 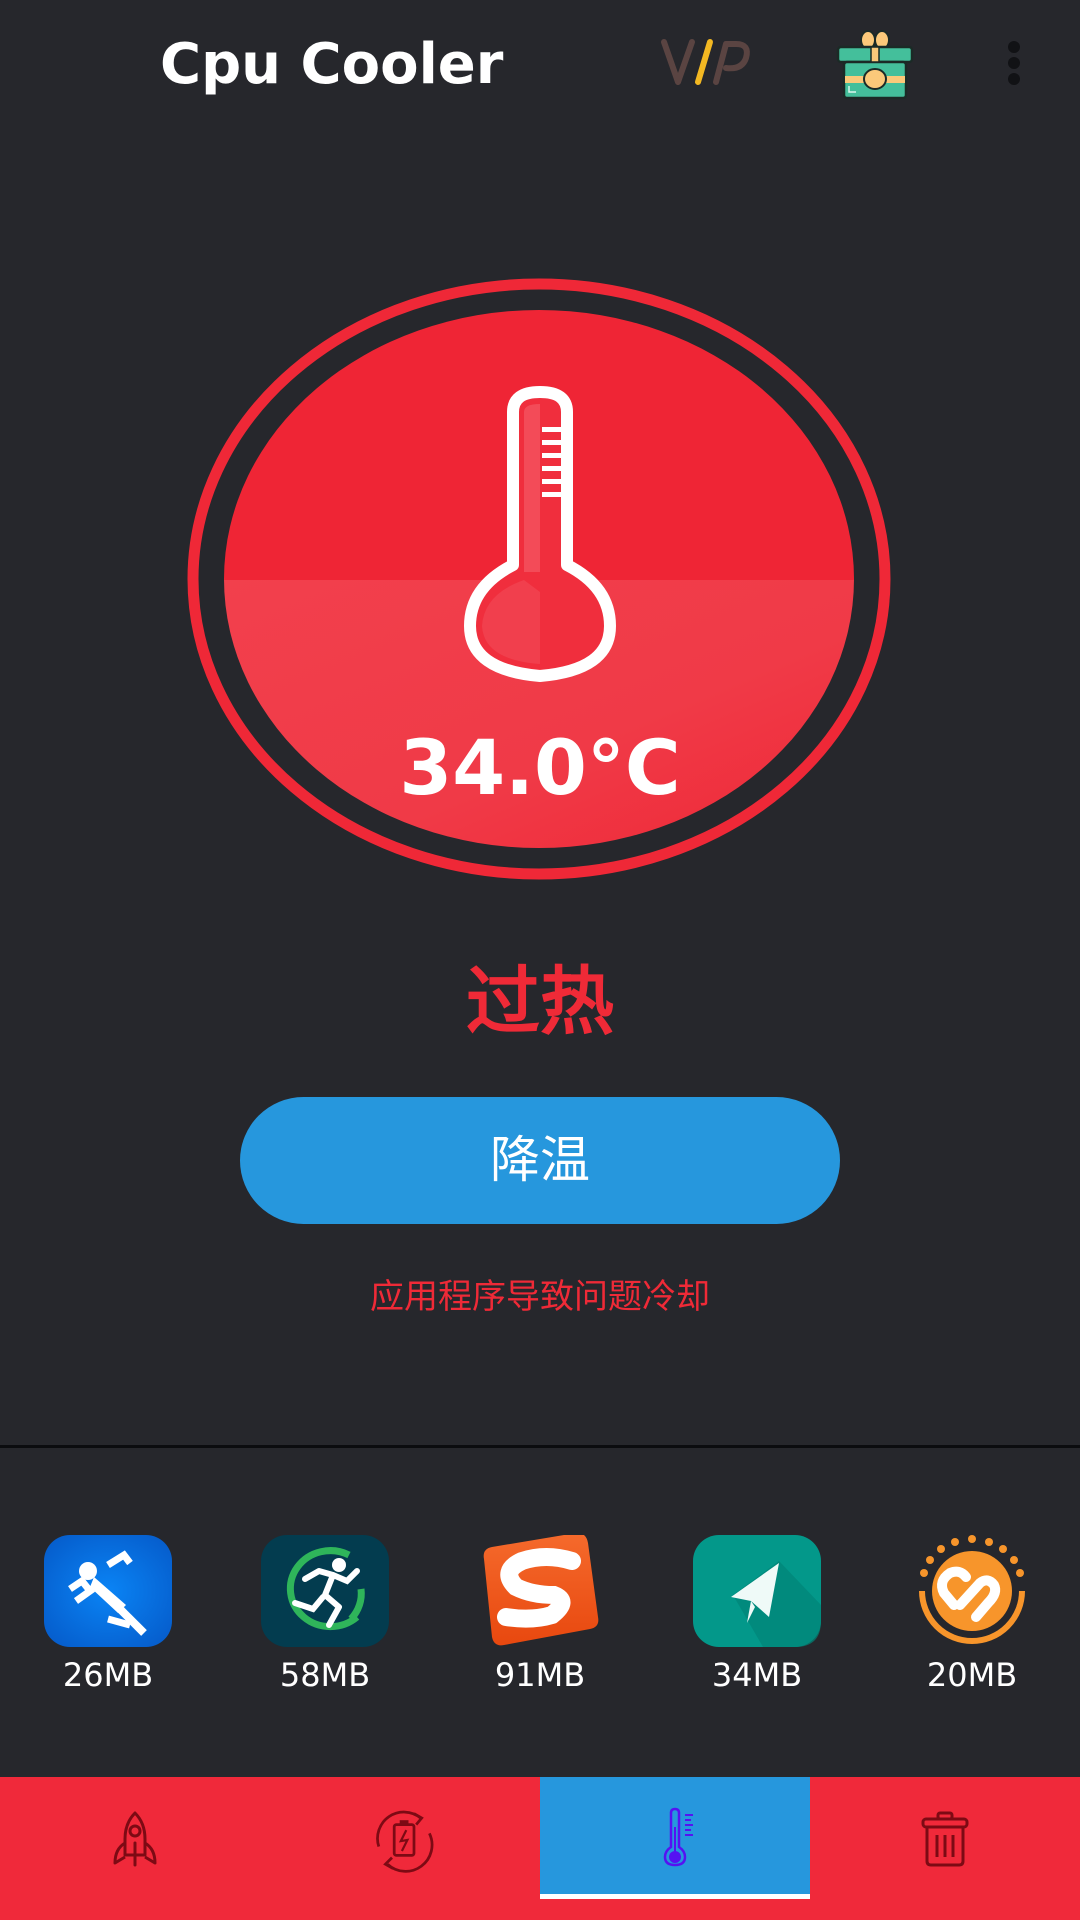 I want to click on gift-button, so click(x=875, y=64).